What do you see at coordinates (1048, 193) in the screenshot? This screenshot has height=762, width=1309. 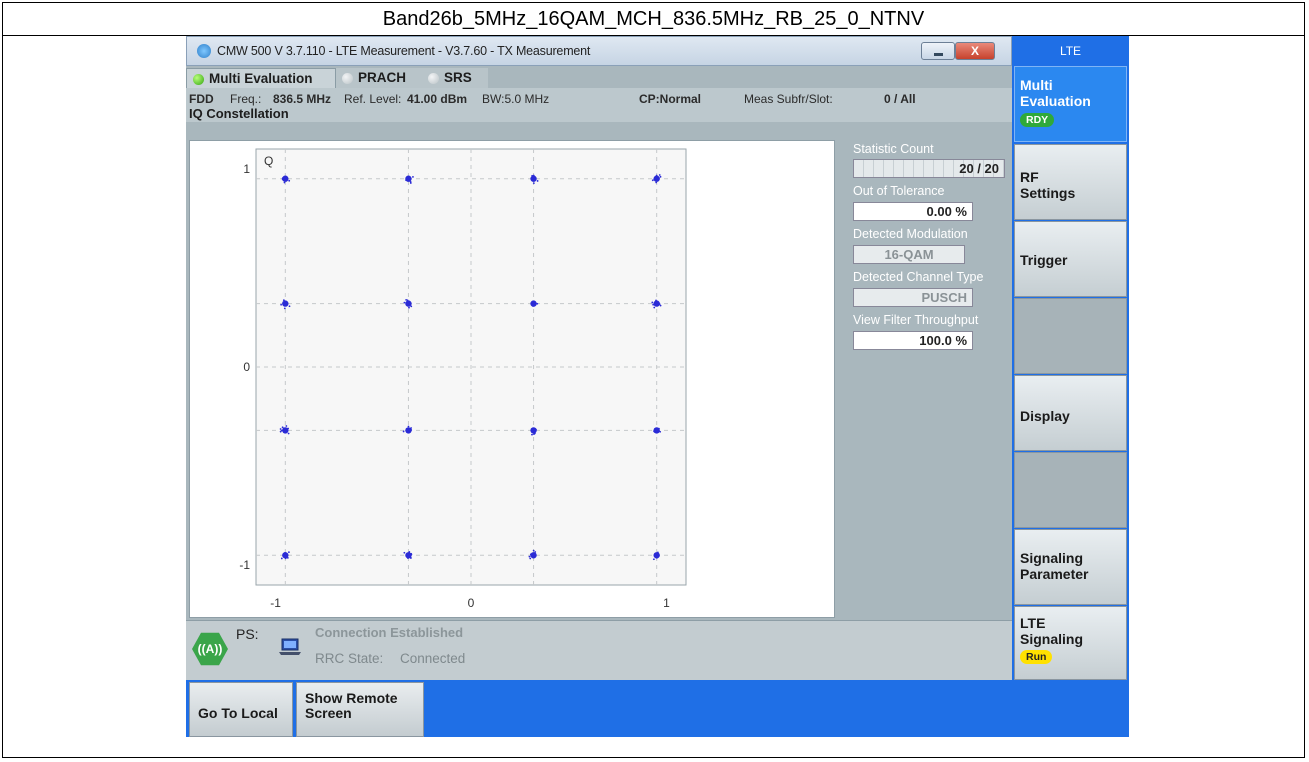 I see `softkey-label: Settings` at bounding box center [1048, 193].